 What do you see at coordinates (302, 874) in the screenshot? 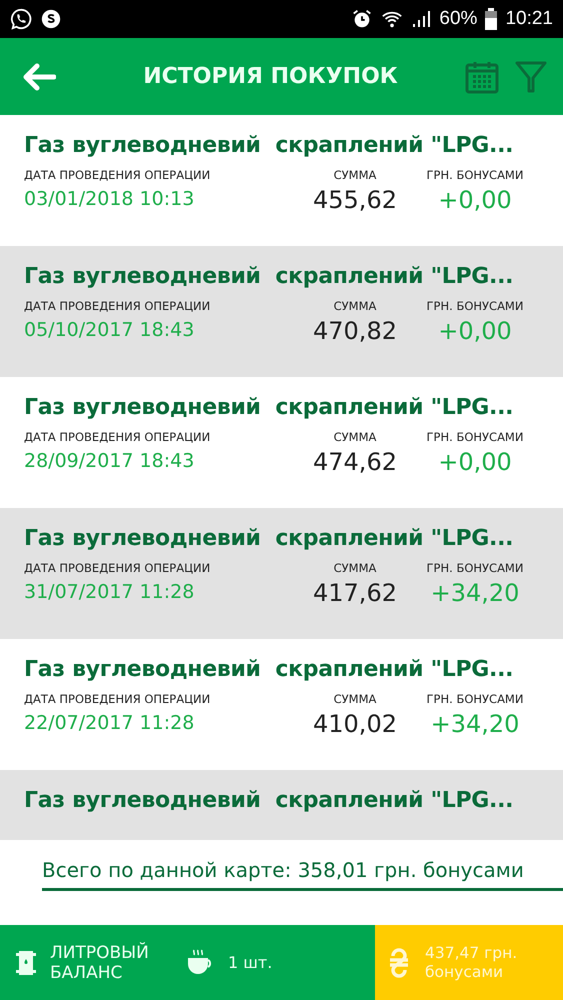
I see `card-total: Всего по данной карте: 358,01 грн. бонусами` at bounding box center [302, 874].